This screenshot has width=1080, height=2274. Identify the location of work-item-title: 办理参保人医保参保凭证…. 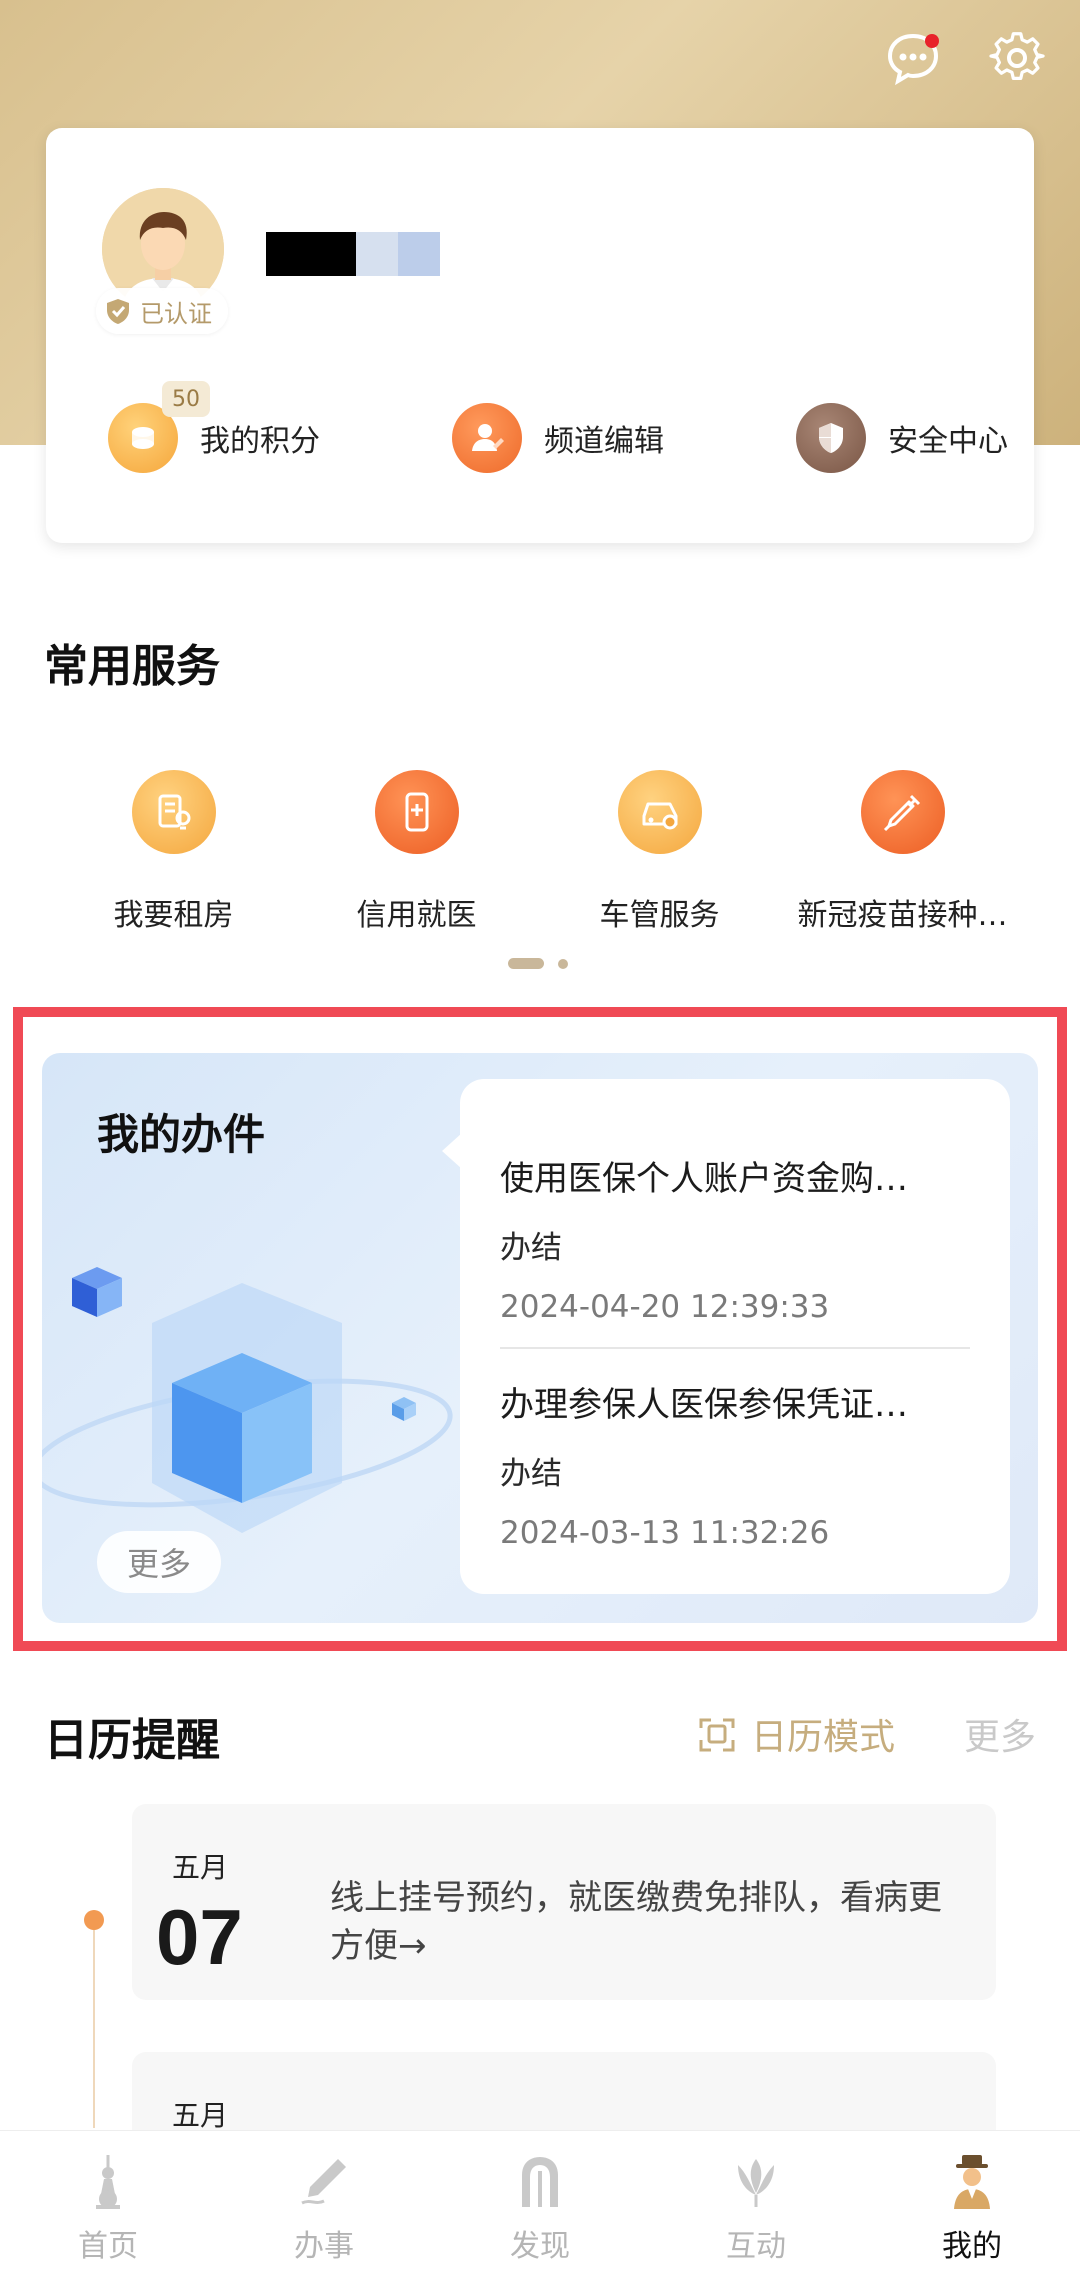
(704, 1405).